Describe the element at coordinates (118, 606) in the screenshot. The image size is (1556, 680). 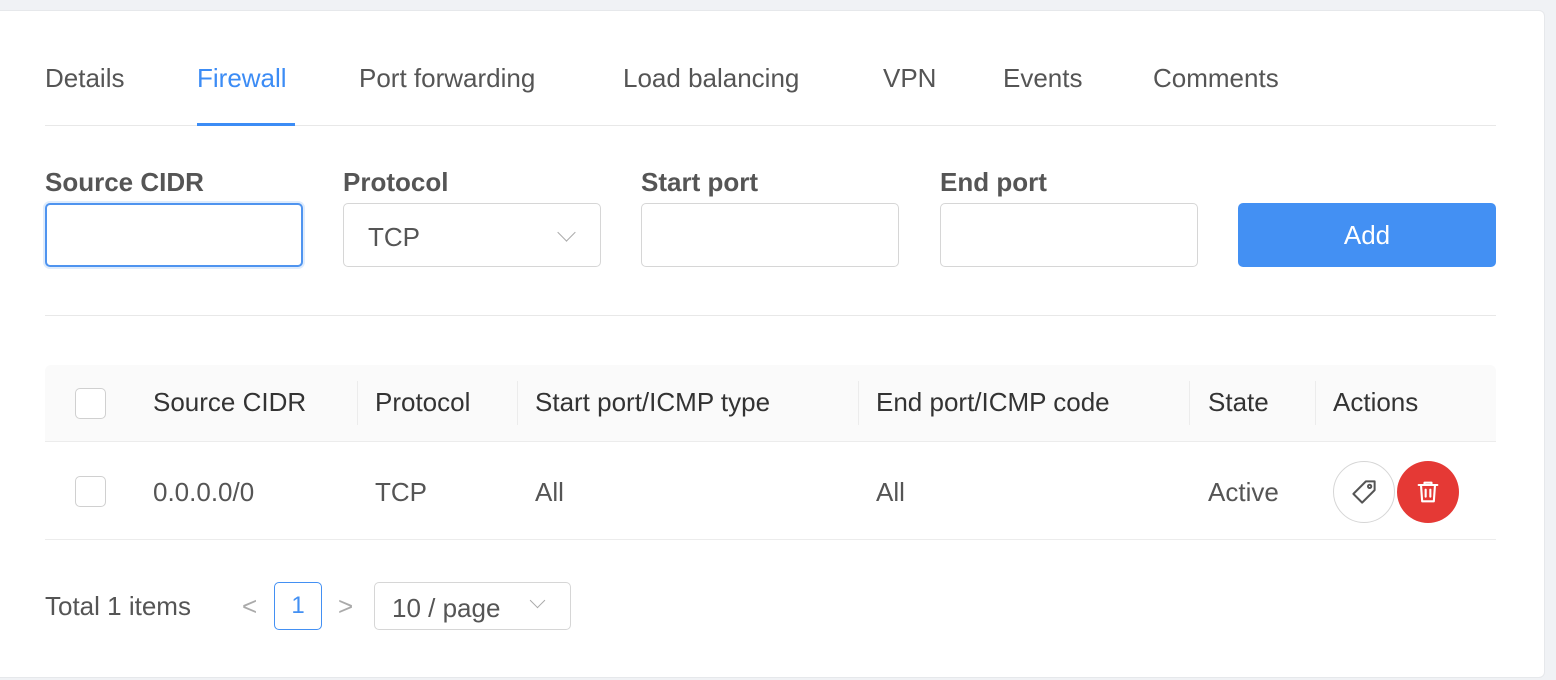
I see `pagination-total: Total 1 items` at that location.